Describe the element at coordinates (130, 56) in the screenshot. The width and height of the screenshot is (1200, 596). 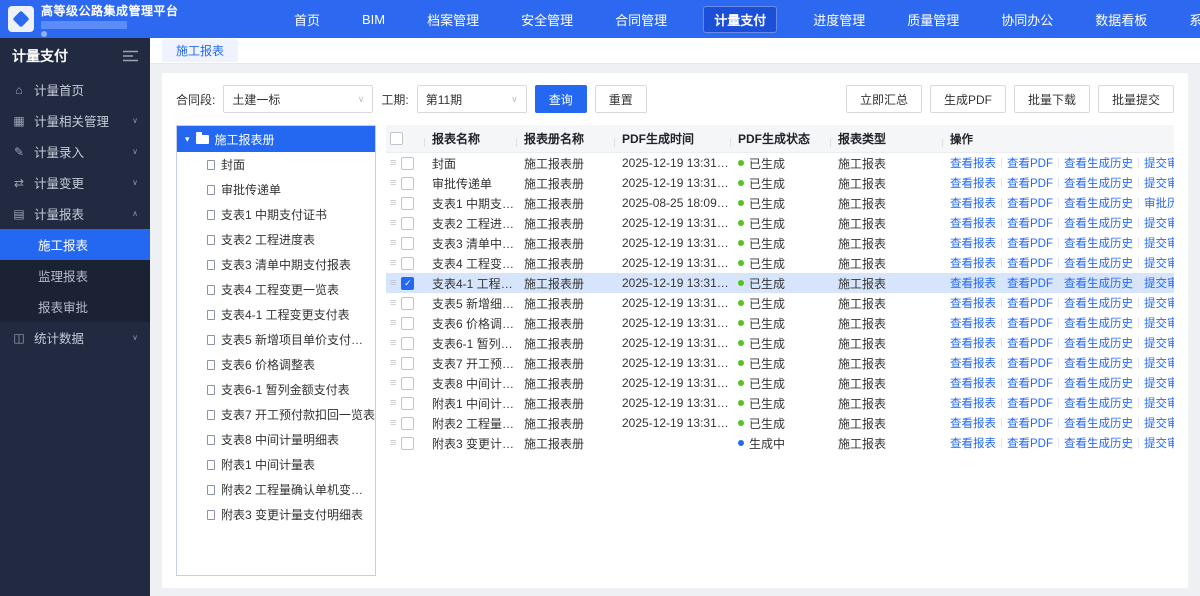
I see `collapse-sidebar-icon` at that location.